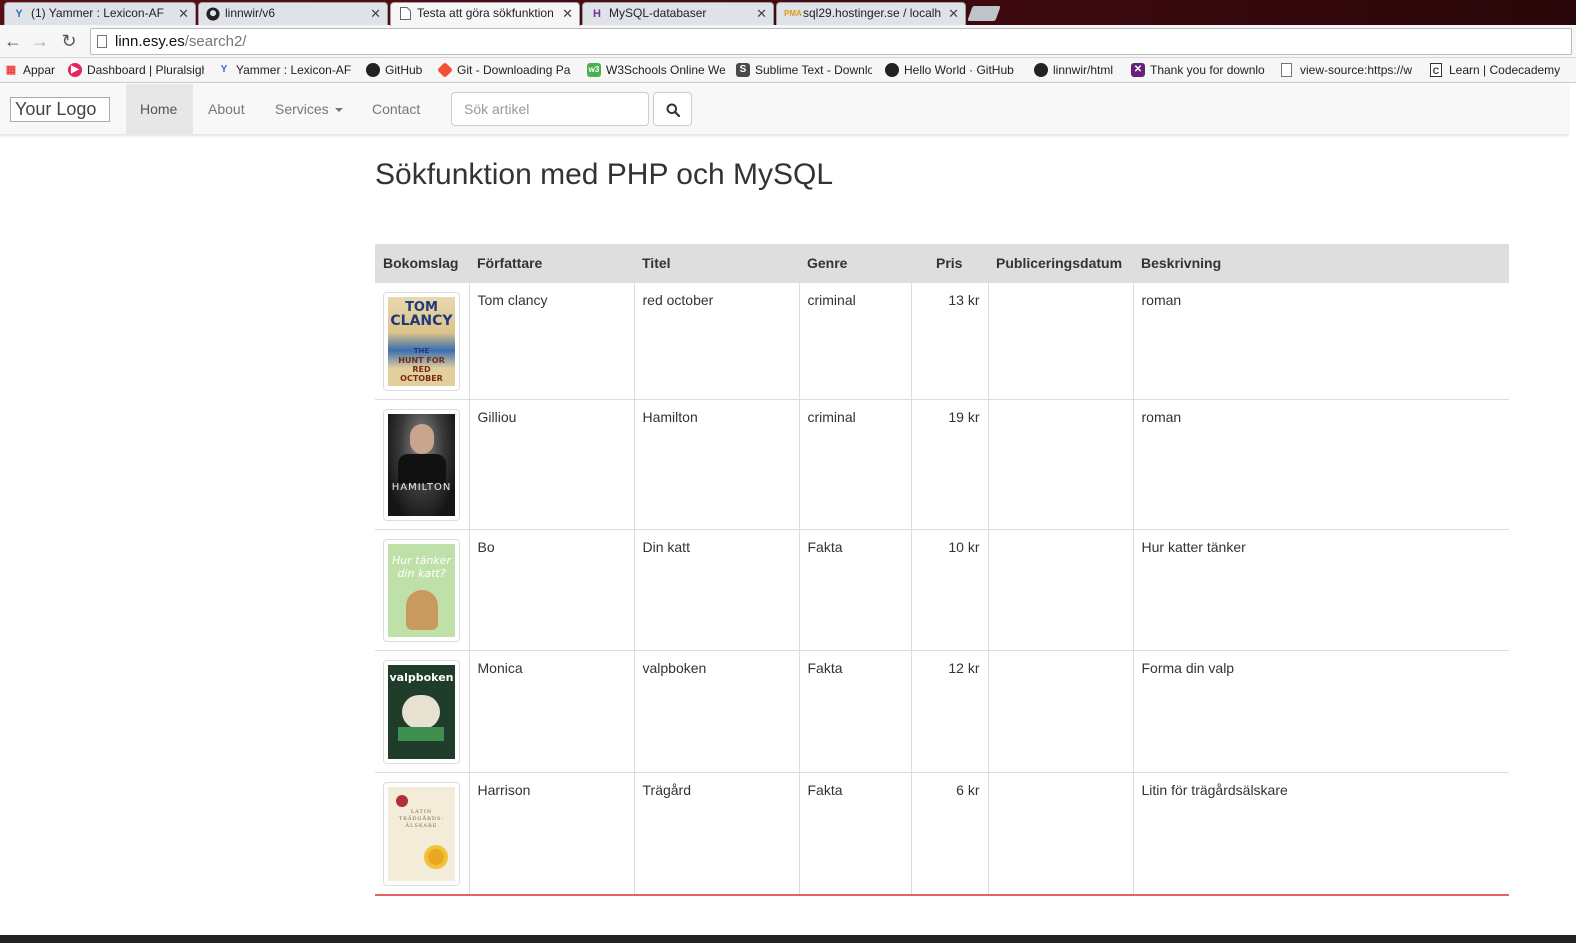  Describe the element at coordinates (831, 41) in the screenshot. I see `address-bar: linn.esy.es/search2/` at that location.